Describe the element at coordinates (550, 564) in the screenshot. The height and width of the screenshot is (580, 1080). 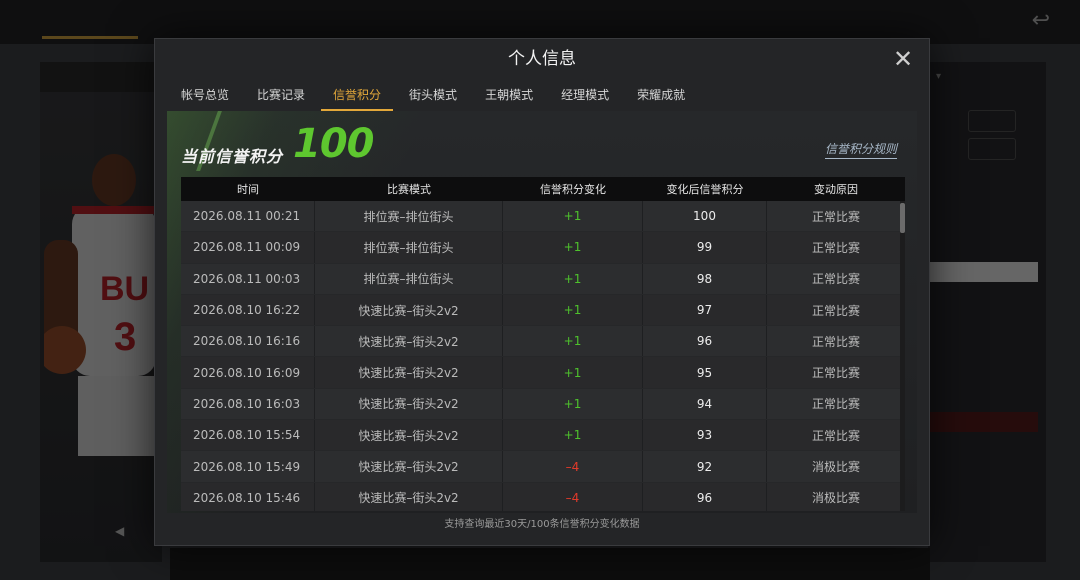
I see `background-bottom-bar` at that location.